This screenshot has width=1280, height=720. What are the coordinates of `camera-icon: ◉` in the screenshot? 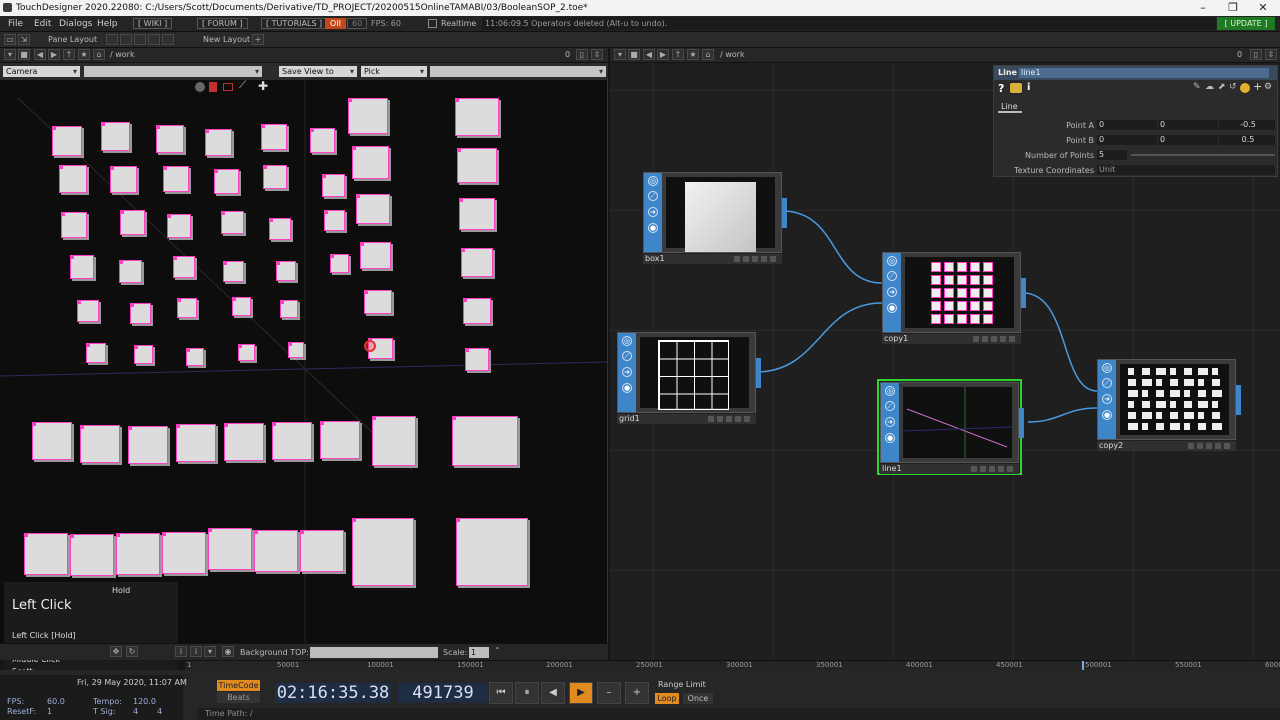 It's located at (228, 651).